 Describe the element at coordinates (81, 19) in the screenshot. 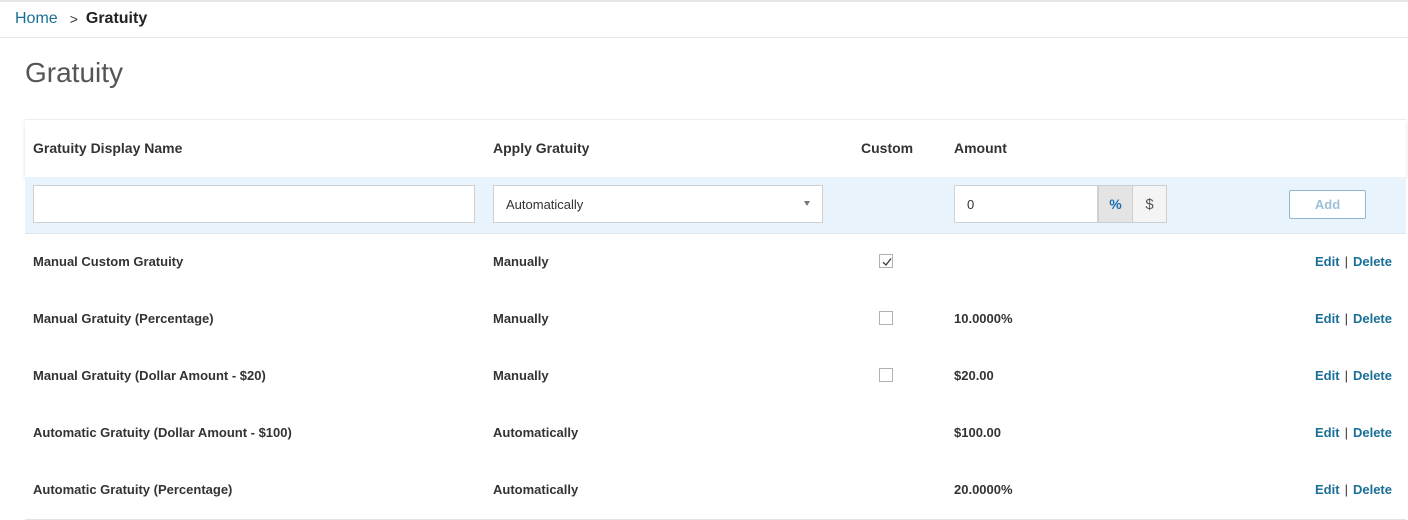

I see `breadcrumb: Home > Gratuity` at that location.